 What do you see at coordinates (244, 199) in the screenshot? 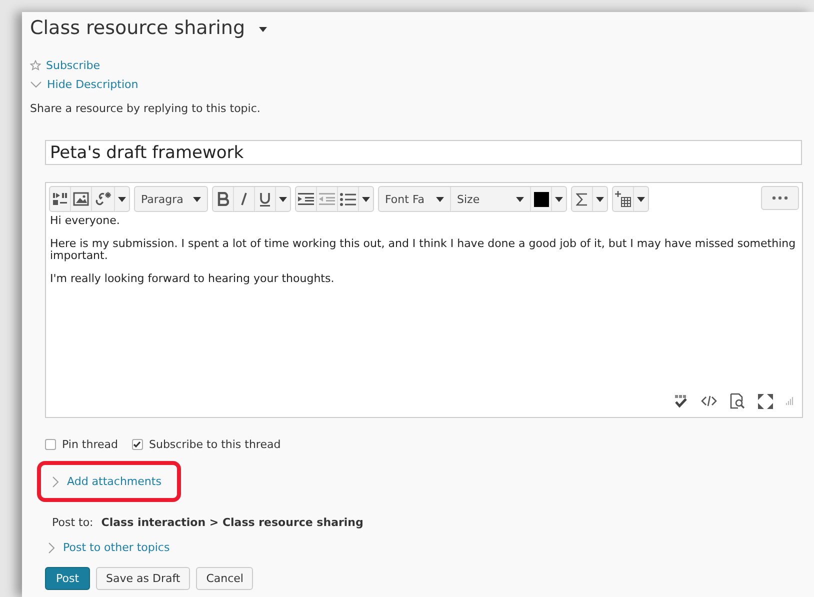
I see `italic-icon` at bounding box center [244, 199].